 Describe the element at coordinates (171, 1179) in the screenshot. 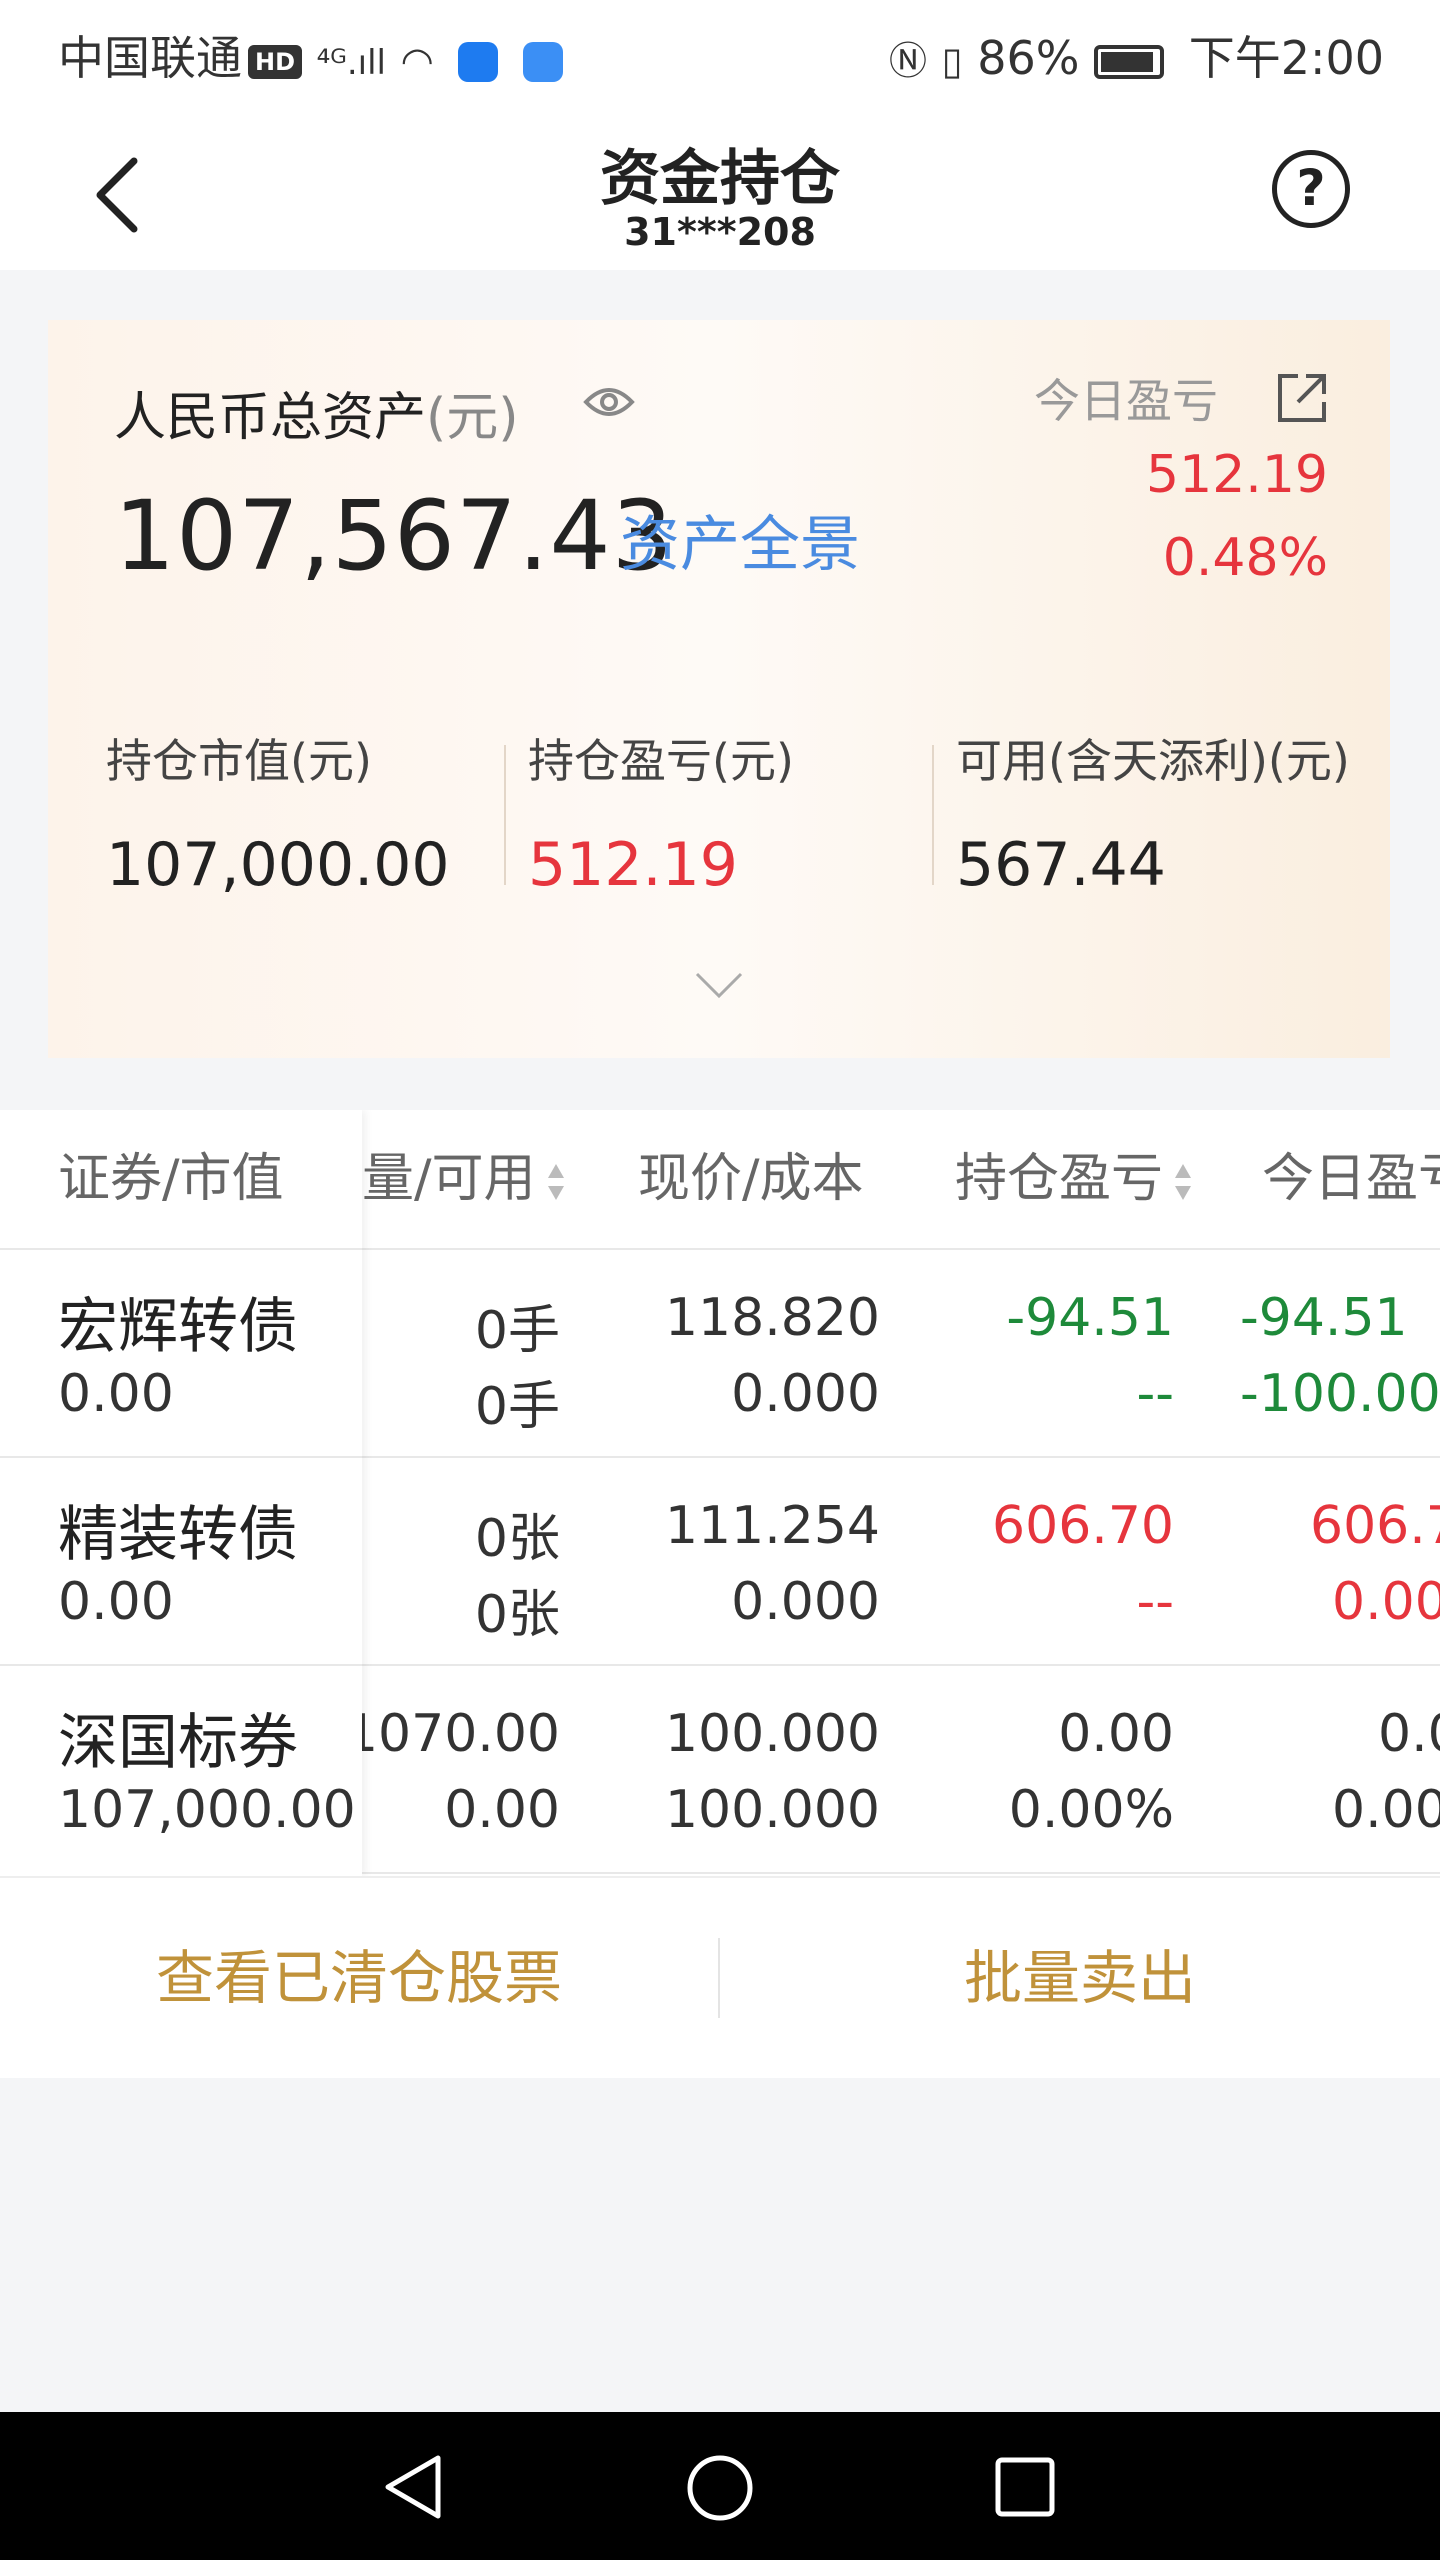

I see `col-header-security: 证券/市值` at that location.